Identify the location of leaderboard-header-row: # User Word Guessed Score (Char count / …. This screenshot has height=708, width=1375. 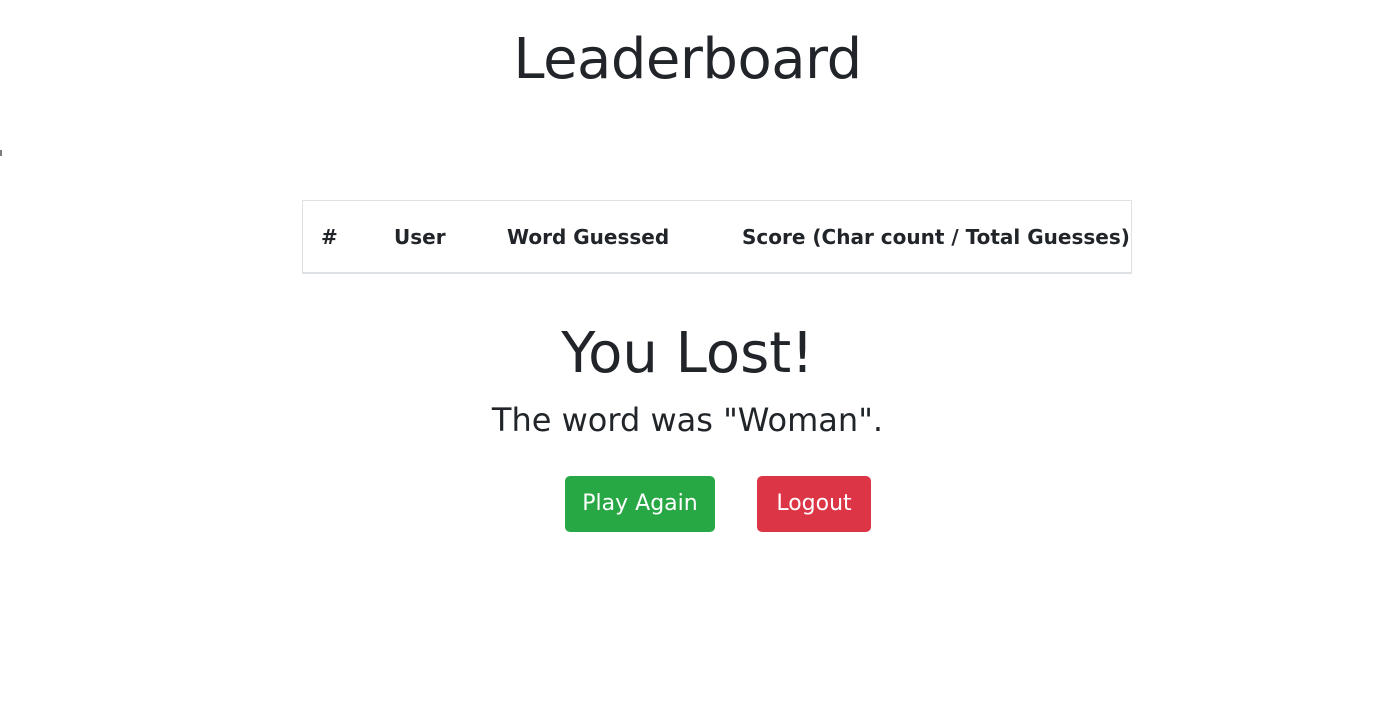
(717, 237).